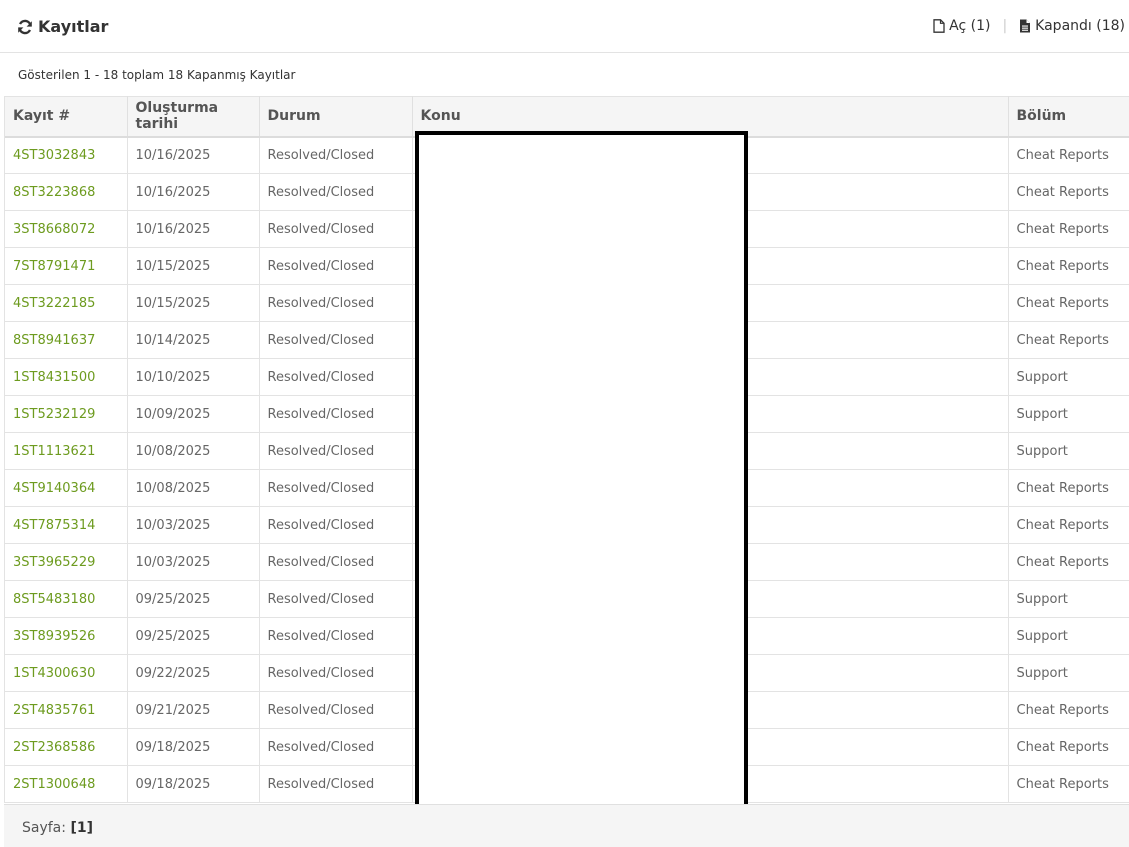  I want to click on ticket-id-link: 1ST1113621, so click(54, 451).